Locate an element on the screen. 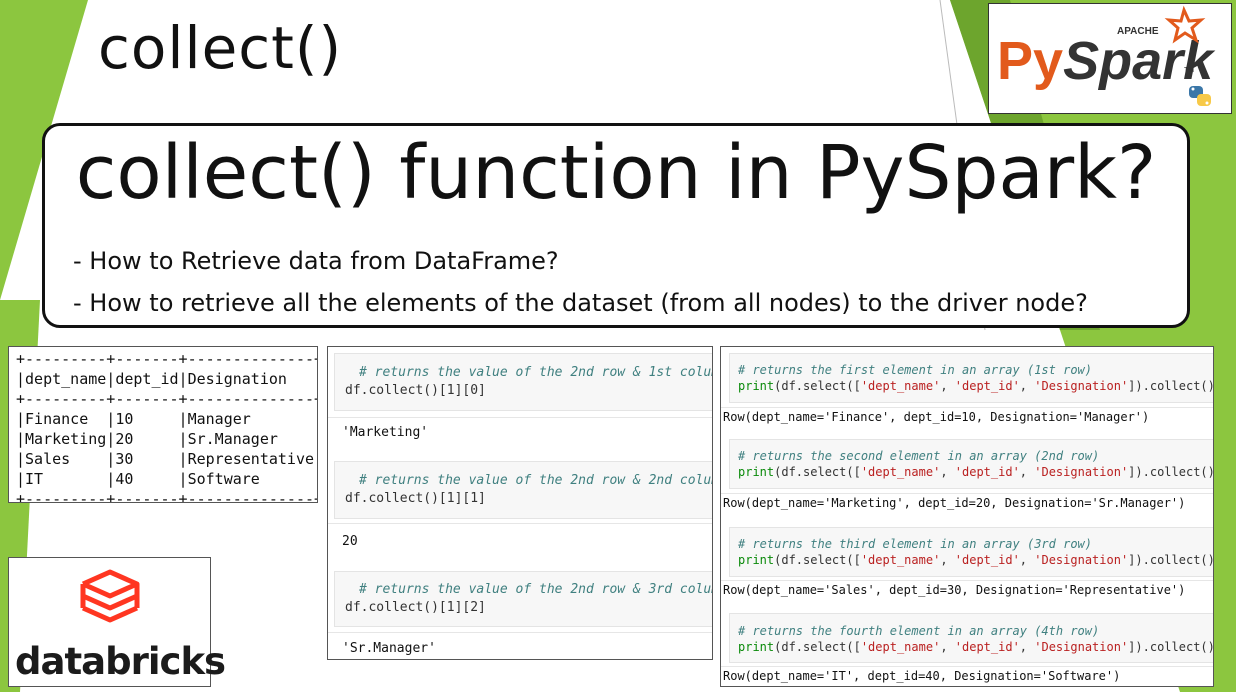  cell-output: 'Sr.Manager' is located at coordinates (389, 648).